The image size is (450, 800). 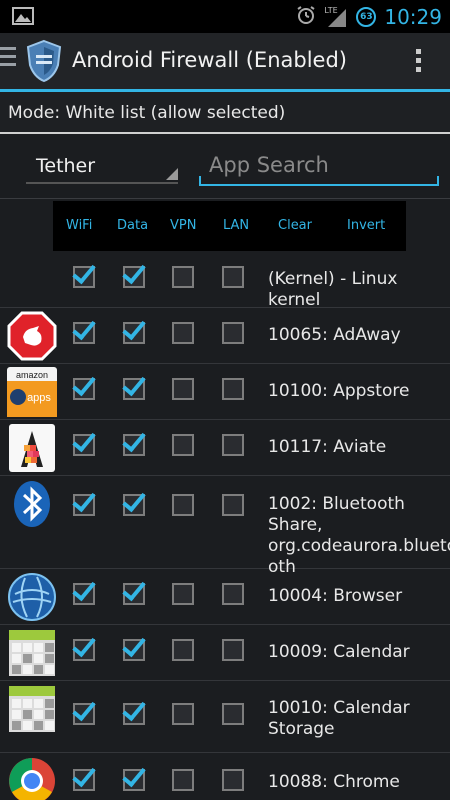 I want to click on app-name-label: 10004: Browser, so click(x=335, y=595).